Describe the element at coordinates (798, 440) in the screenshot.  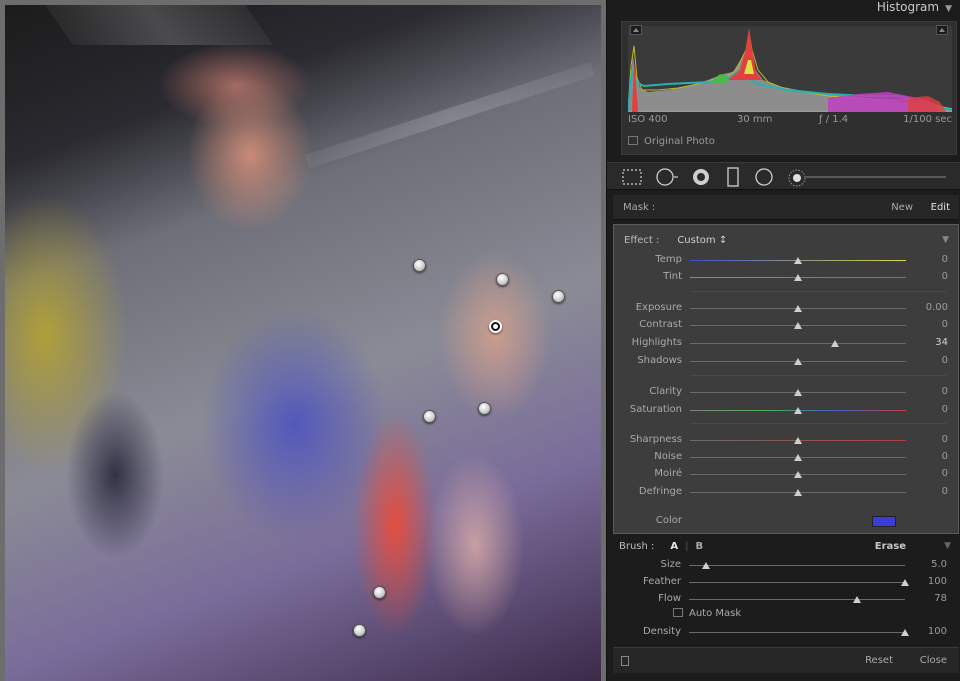
I see `effect-sharpness-thumb` at that location.